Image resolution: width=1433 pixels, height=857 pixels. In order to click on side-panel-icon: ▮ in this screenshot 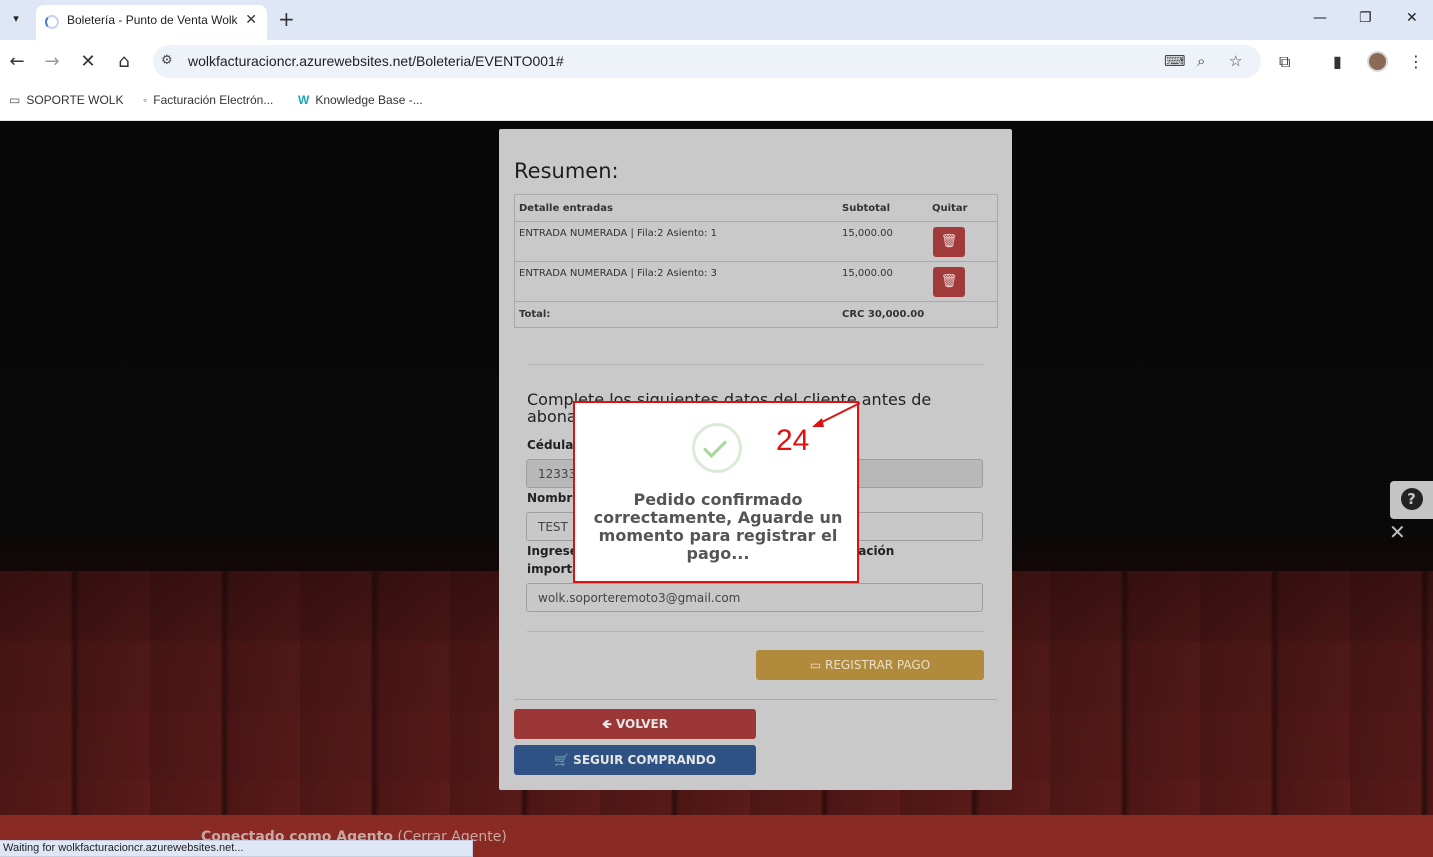, I will do `click(1337, 61)`.